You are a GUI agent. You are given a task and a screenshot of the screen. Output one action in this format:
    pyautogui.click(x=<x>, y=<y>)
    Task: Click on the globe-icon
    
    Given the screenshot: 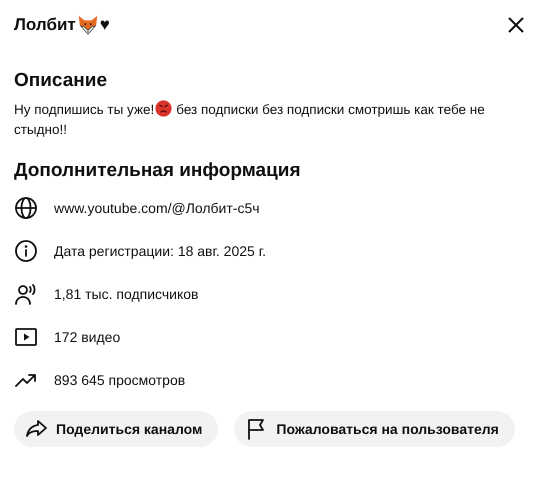 What is the action you would take?
    pyautogui.click(x=26, y=208)
    